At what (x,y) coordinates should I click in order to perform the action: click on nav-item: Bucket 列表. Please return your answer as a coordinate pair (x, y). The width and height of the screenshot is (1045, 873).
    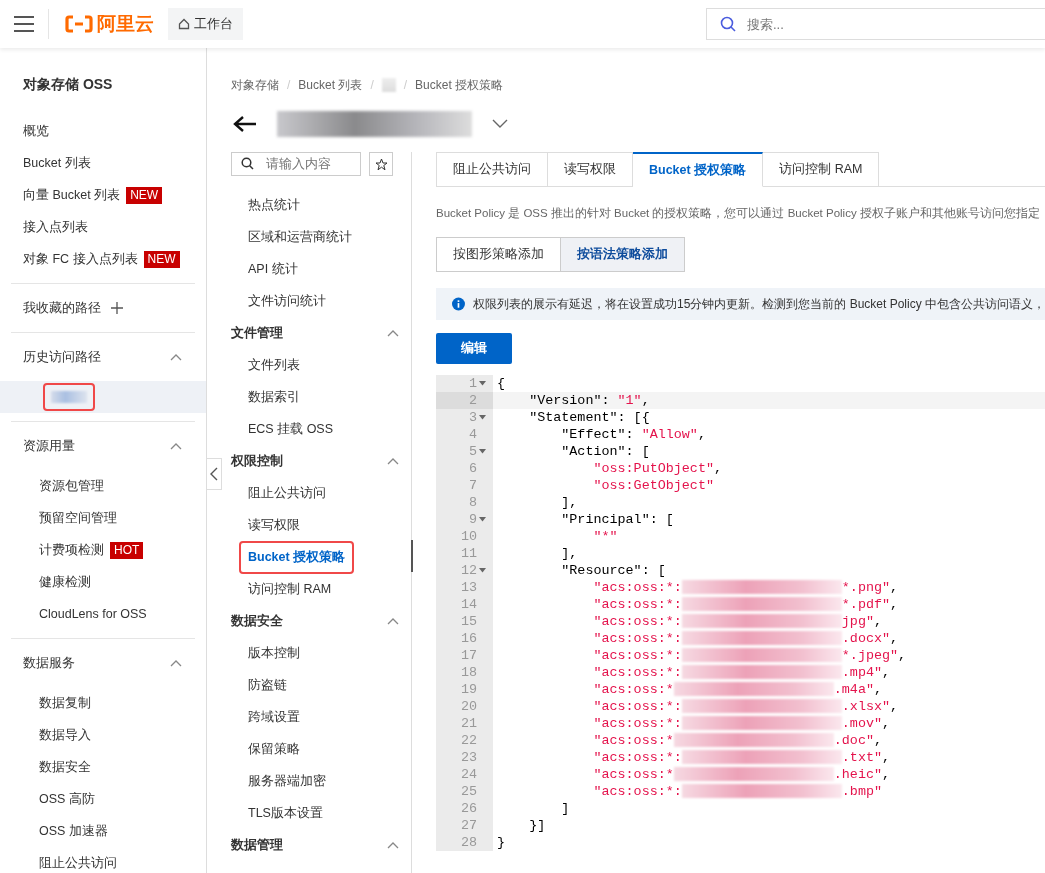
    Looking at the image, I should click on (57, 163).